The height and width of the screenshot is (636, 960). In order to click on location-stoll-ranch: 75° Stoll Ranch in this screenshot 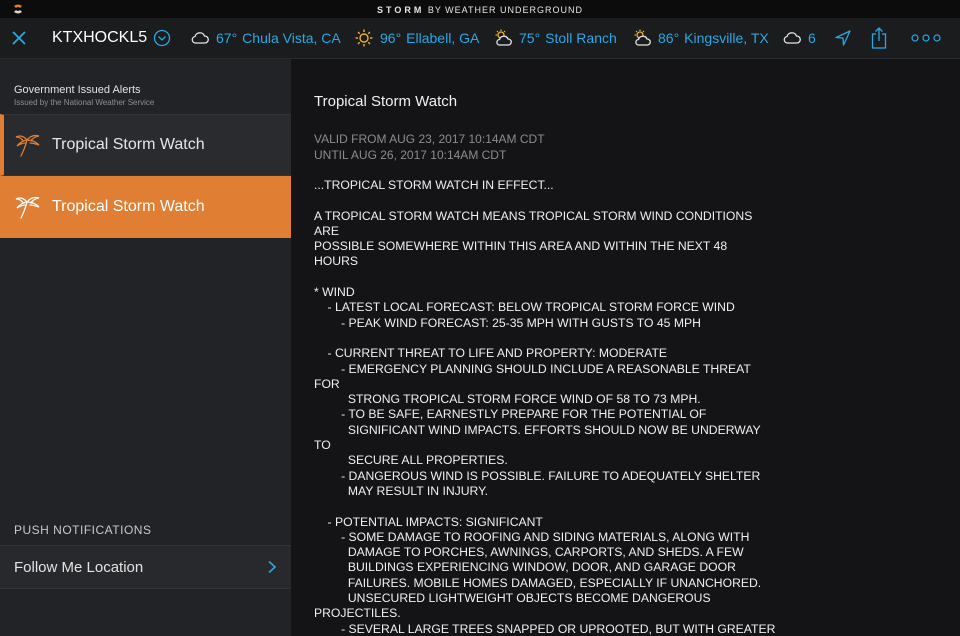, I will do `click(555, 38)`.